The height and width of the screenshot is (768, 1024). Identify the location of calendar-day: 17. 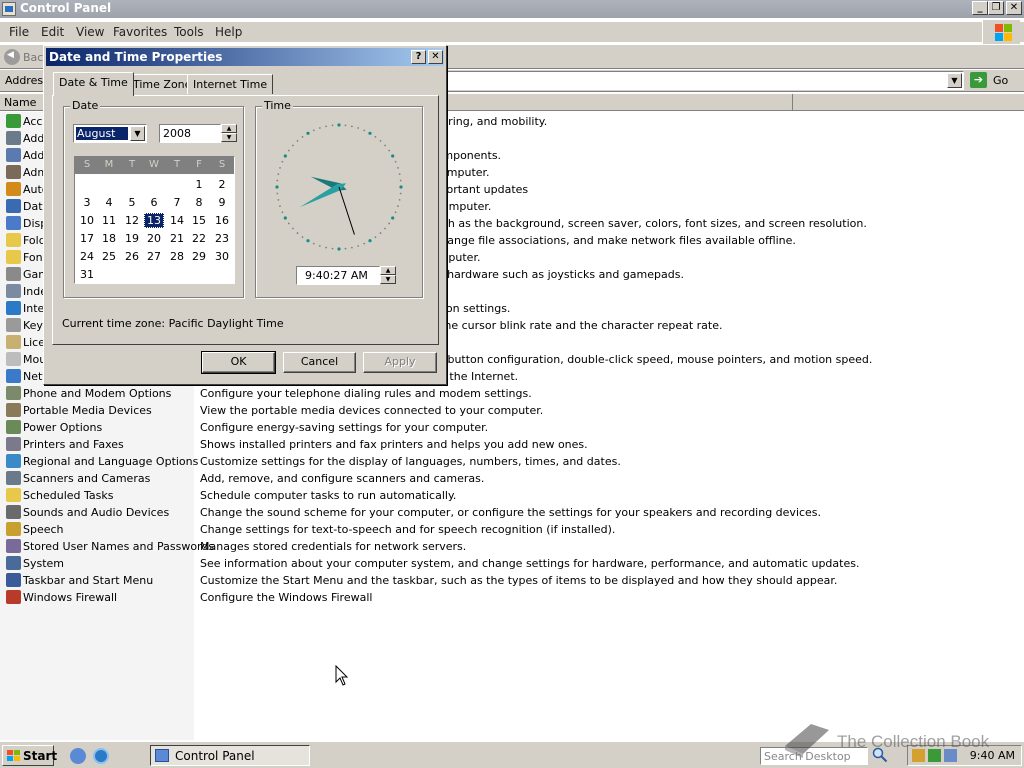
(87, 238).